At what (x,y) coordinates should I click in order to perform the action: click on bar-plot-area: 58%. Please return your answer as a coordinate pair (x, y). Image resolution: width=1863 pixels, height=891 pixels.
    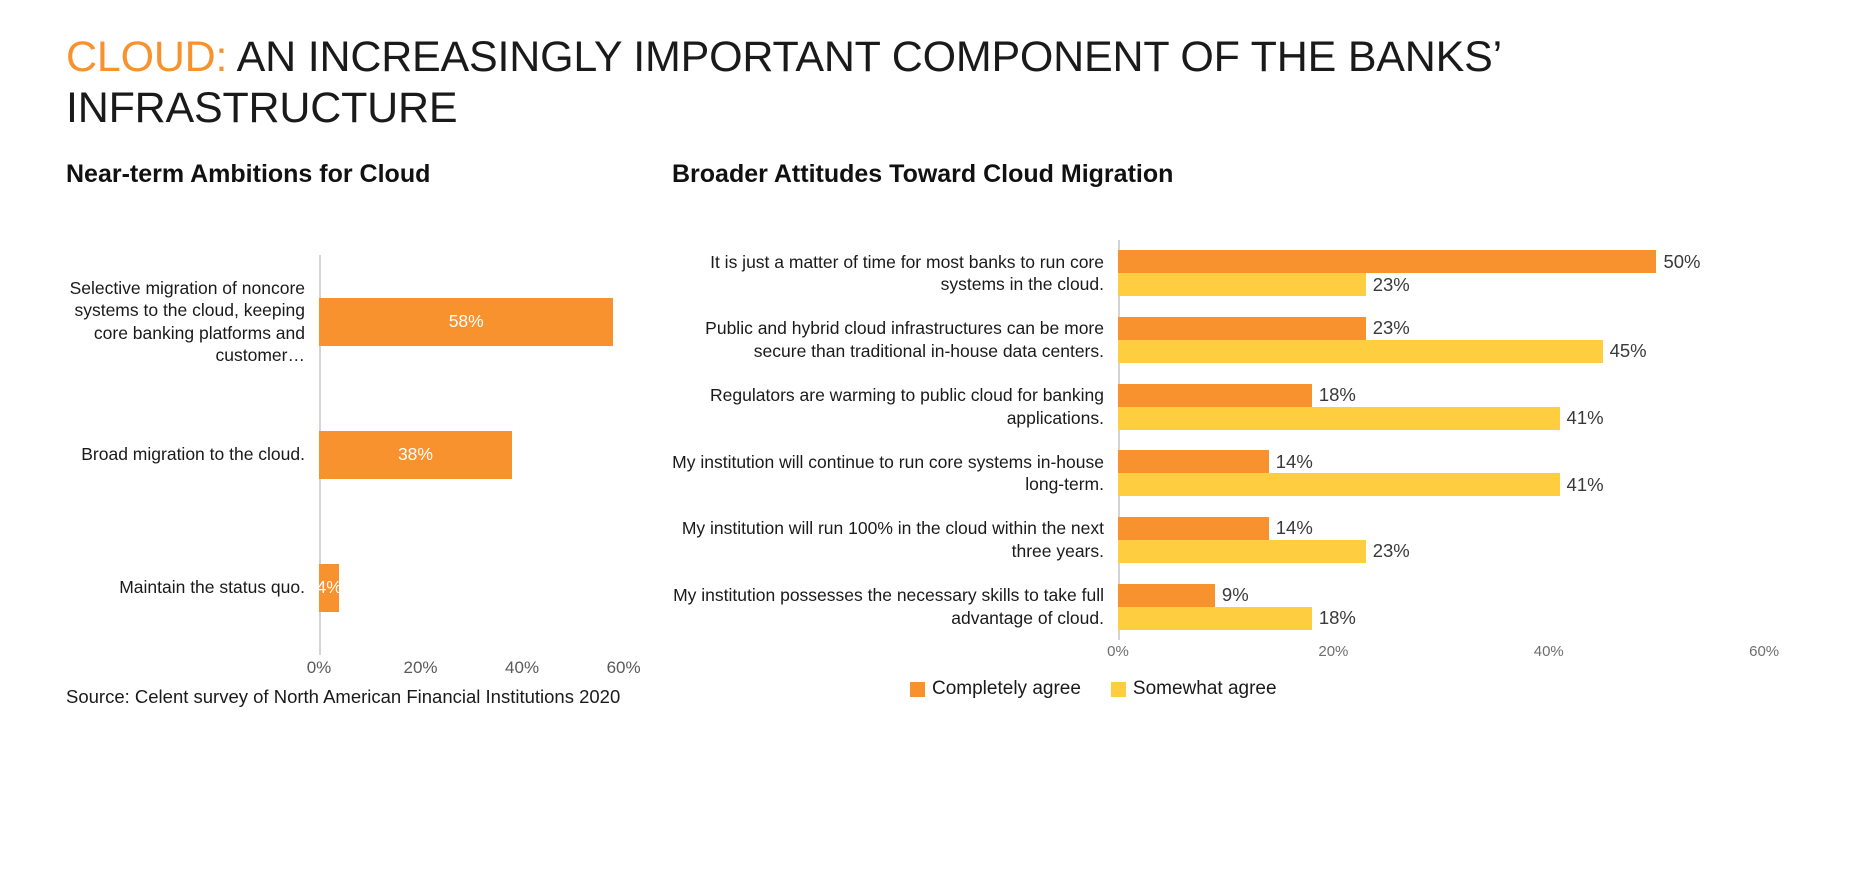
    Looking at the image, I should click on (484, 321).